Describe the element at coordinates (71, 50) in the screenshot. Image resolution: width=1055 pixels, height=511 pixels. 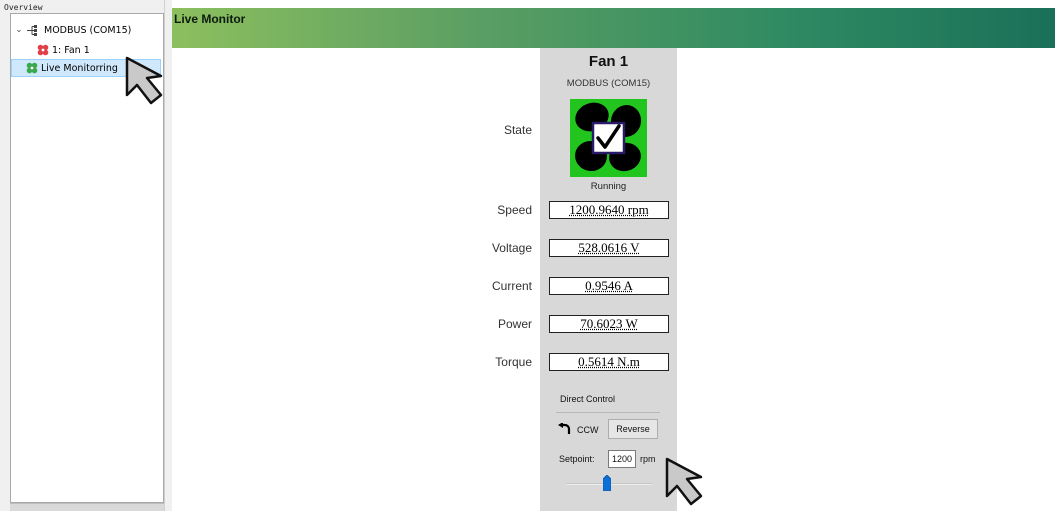
I see `tree-item-label: 1: Fan 1` at that location.